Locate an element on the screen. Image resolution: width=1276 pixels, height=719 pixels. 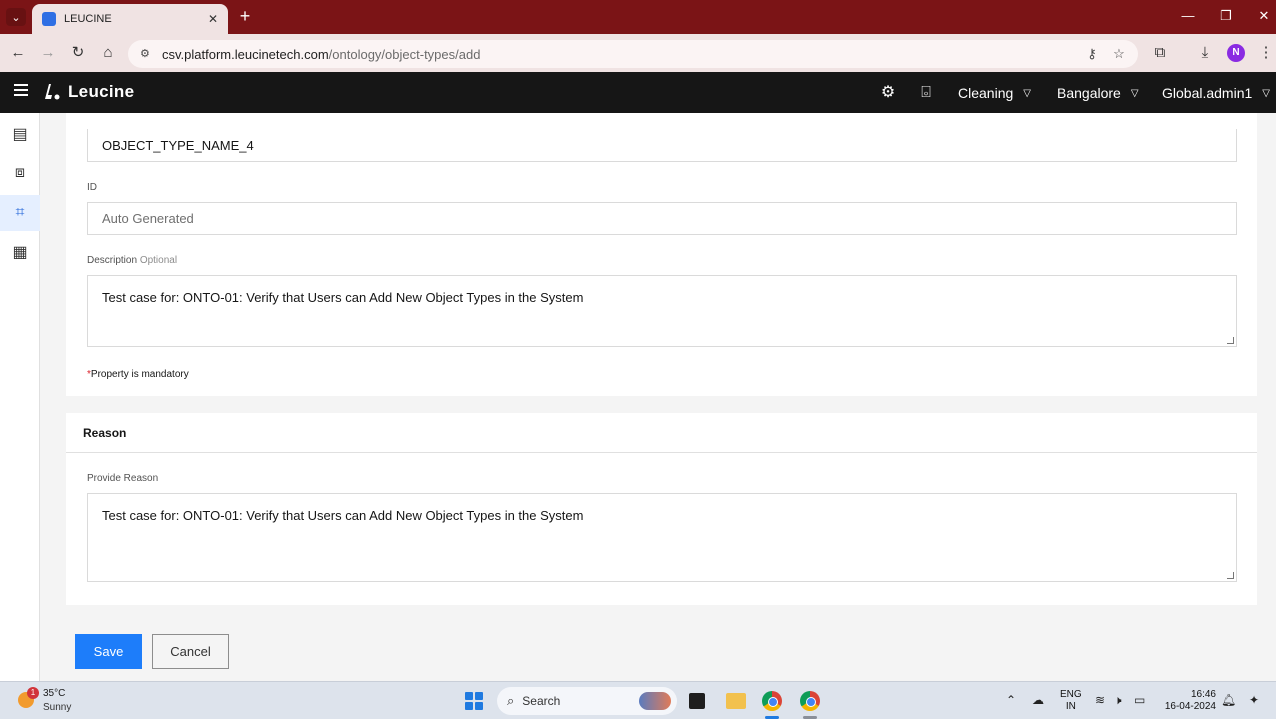
chrome-icon is located at coordinates (772, 701).